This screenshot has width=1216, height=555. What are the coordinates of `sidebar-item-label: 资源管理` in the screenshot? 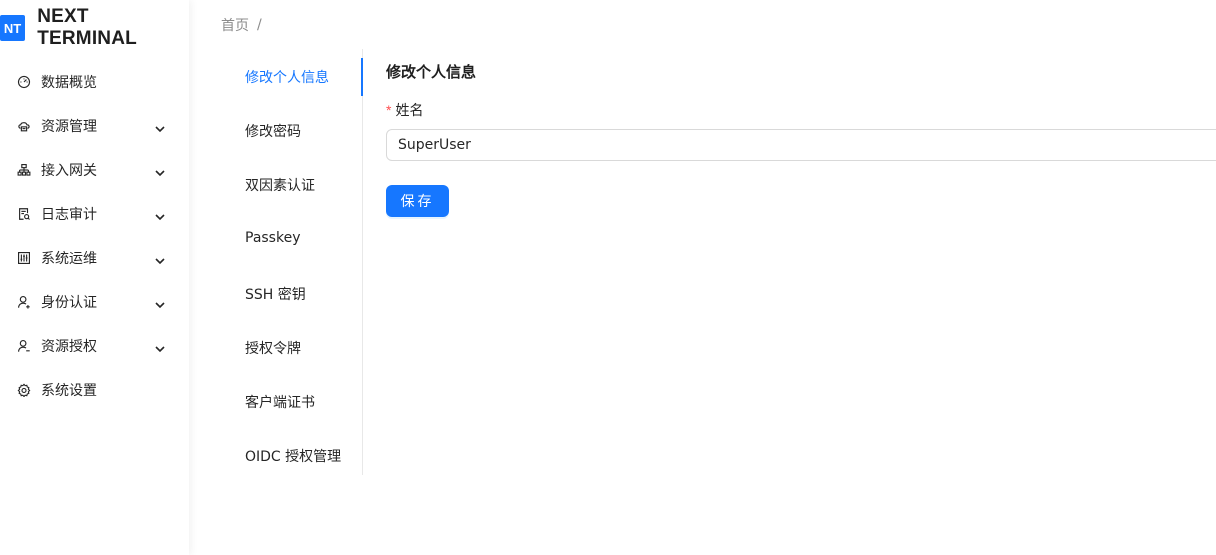 It's located at (69, 127).